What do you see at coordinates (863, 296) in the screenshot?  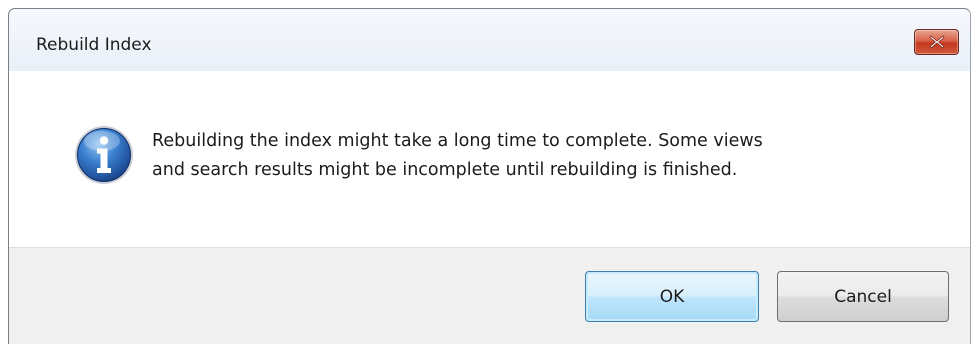 I see `cancel-button: Cancel` at bounding box center [863, 296].